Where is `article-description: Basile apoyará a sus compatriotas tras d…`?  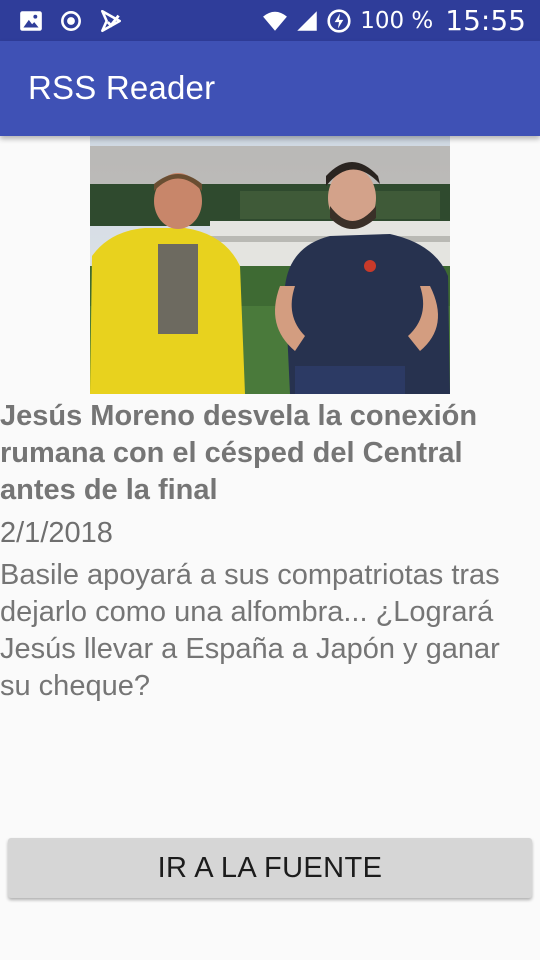 article-description: Basile apoyará a sus compatriotas tras d… is located at coordinates (250, 630).